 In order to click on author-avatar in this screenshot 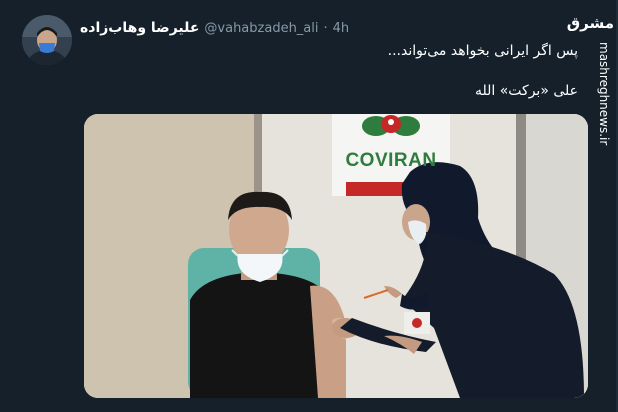, I will do `click(47, 40)`.